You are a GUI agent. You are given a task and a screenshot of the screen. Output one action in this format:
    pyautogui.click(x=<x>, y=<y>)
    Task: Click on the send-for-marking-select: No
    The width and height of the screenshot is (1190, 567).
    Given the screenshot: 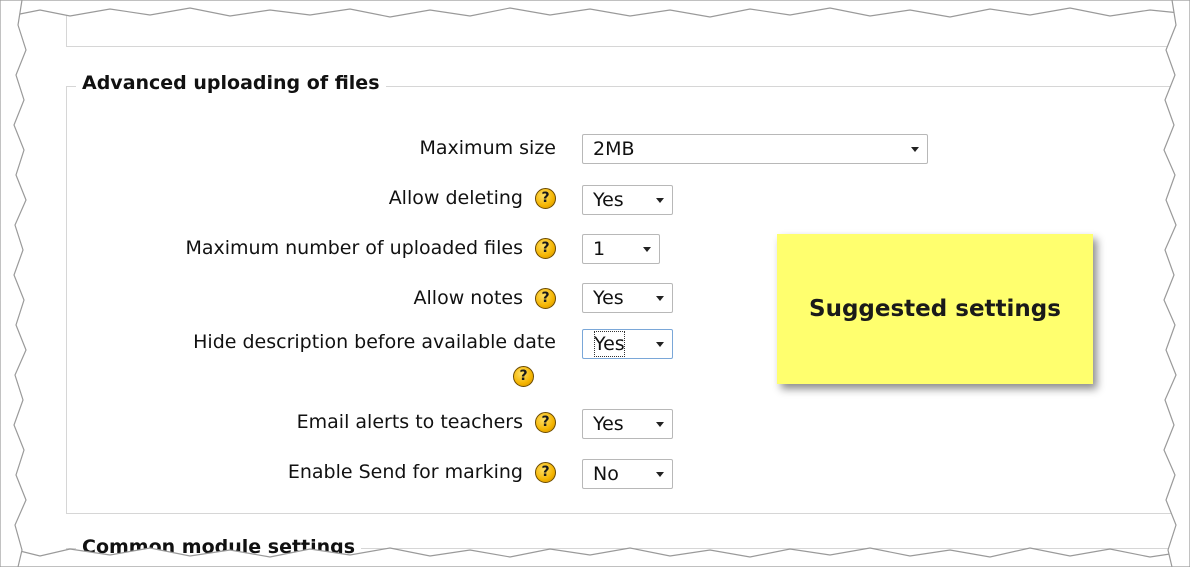 What is the action you would take?
    pyautogui.click(x=627, y=474)
    